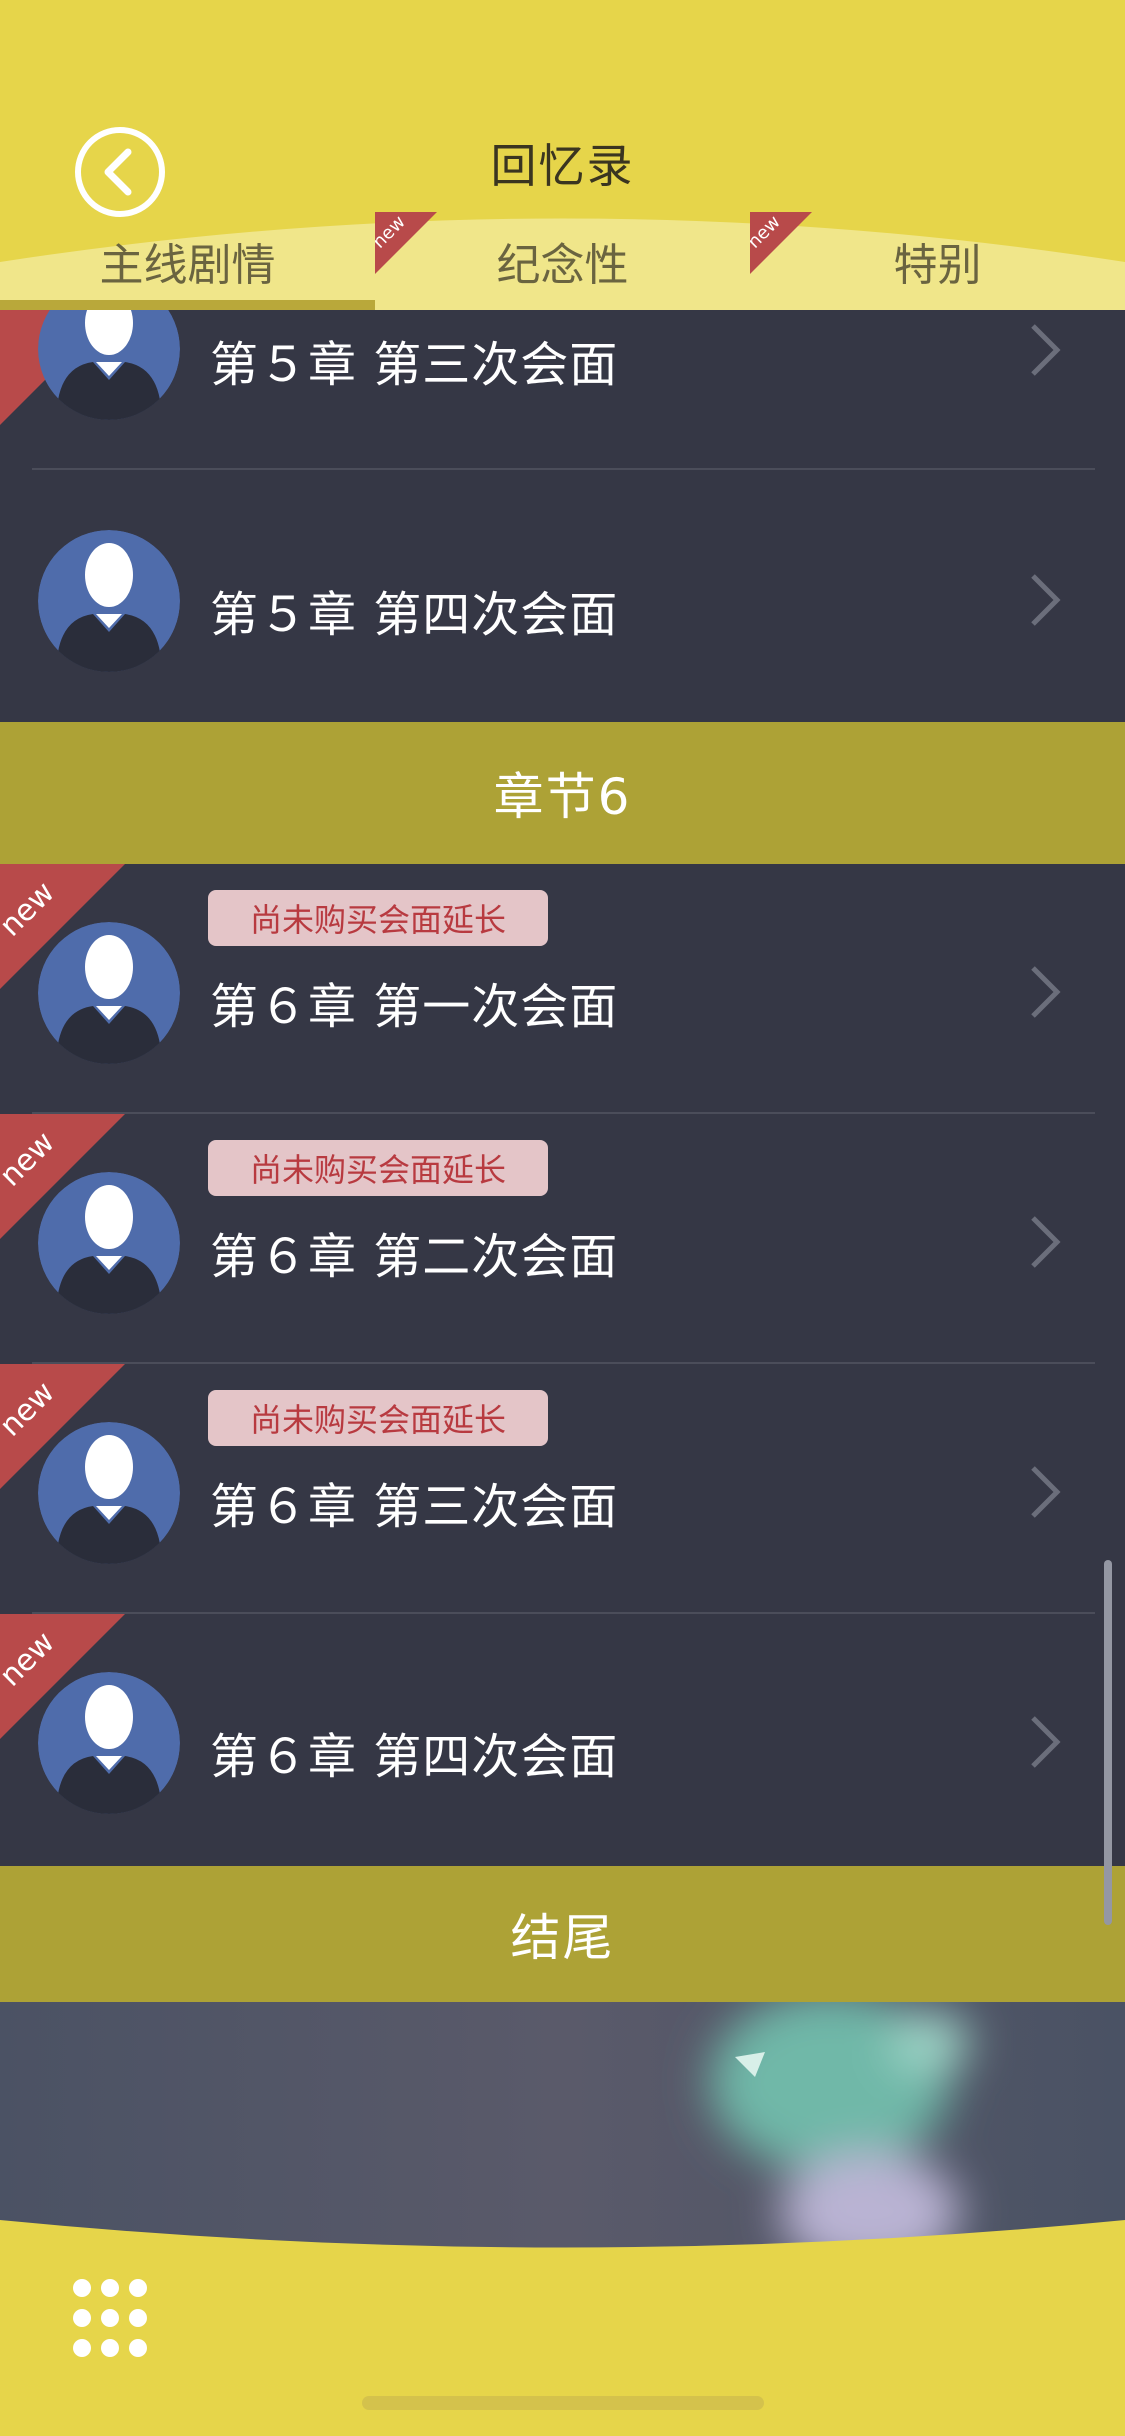 The width and height of the screenshot is (1125, 2436). What do you see at coordinates (414, 1257) in the screenshot?
I see `row-title: 第６章 第二次会面` at bounding box center [414, 1257].